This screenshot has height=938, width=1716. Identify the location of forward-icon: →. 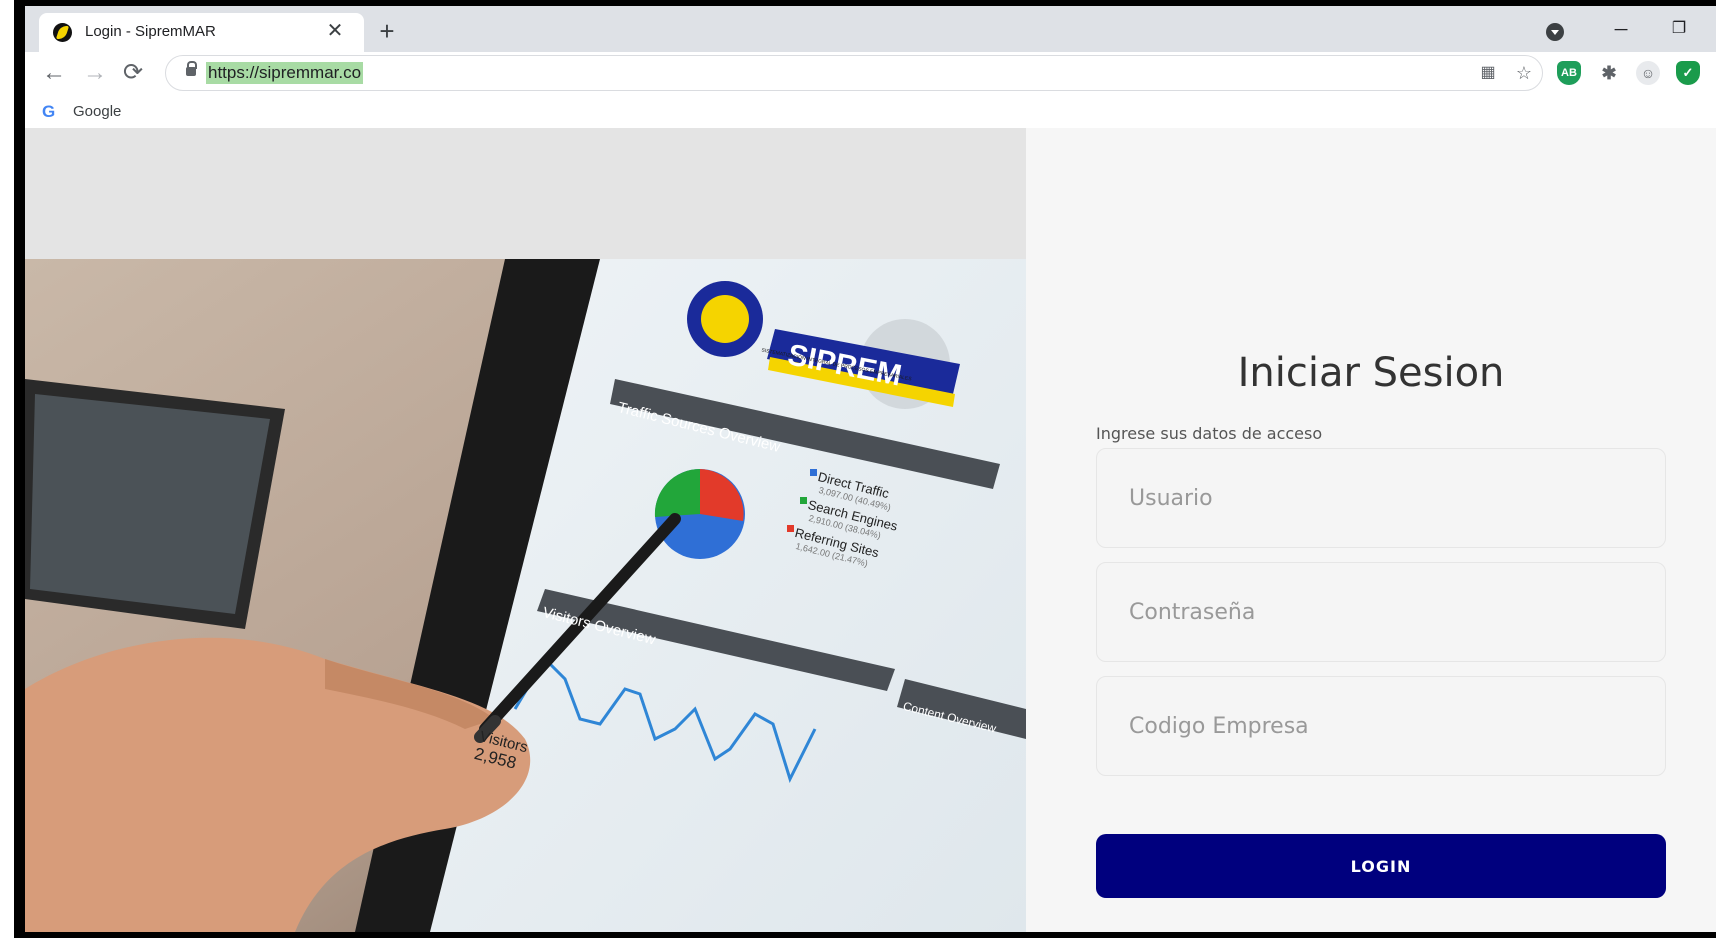
(95, 73).